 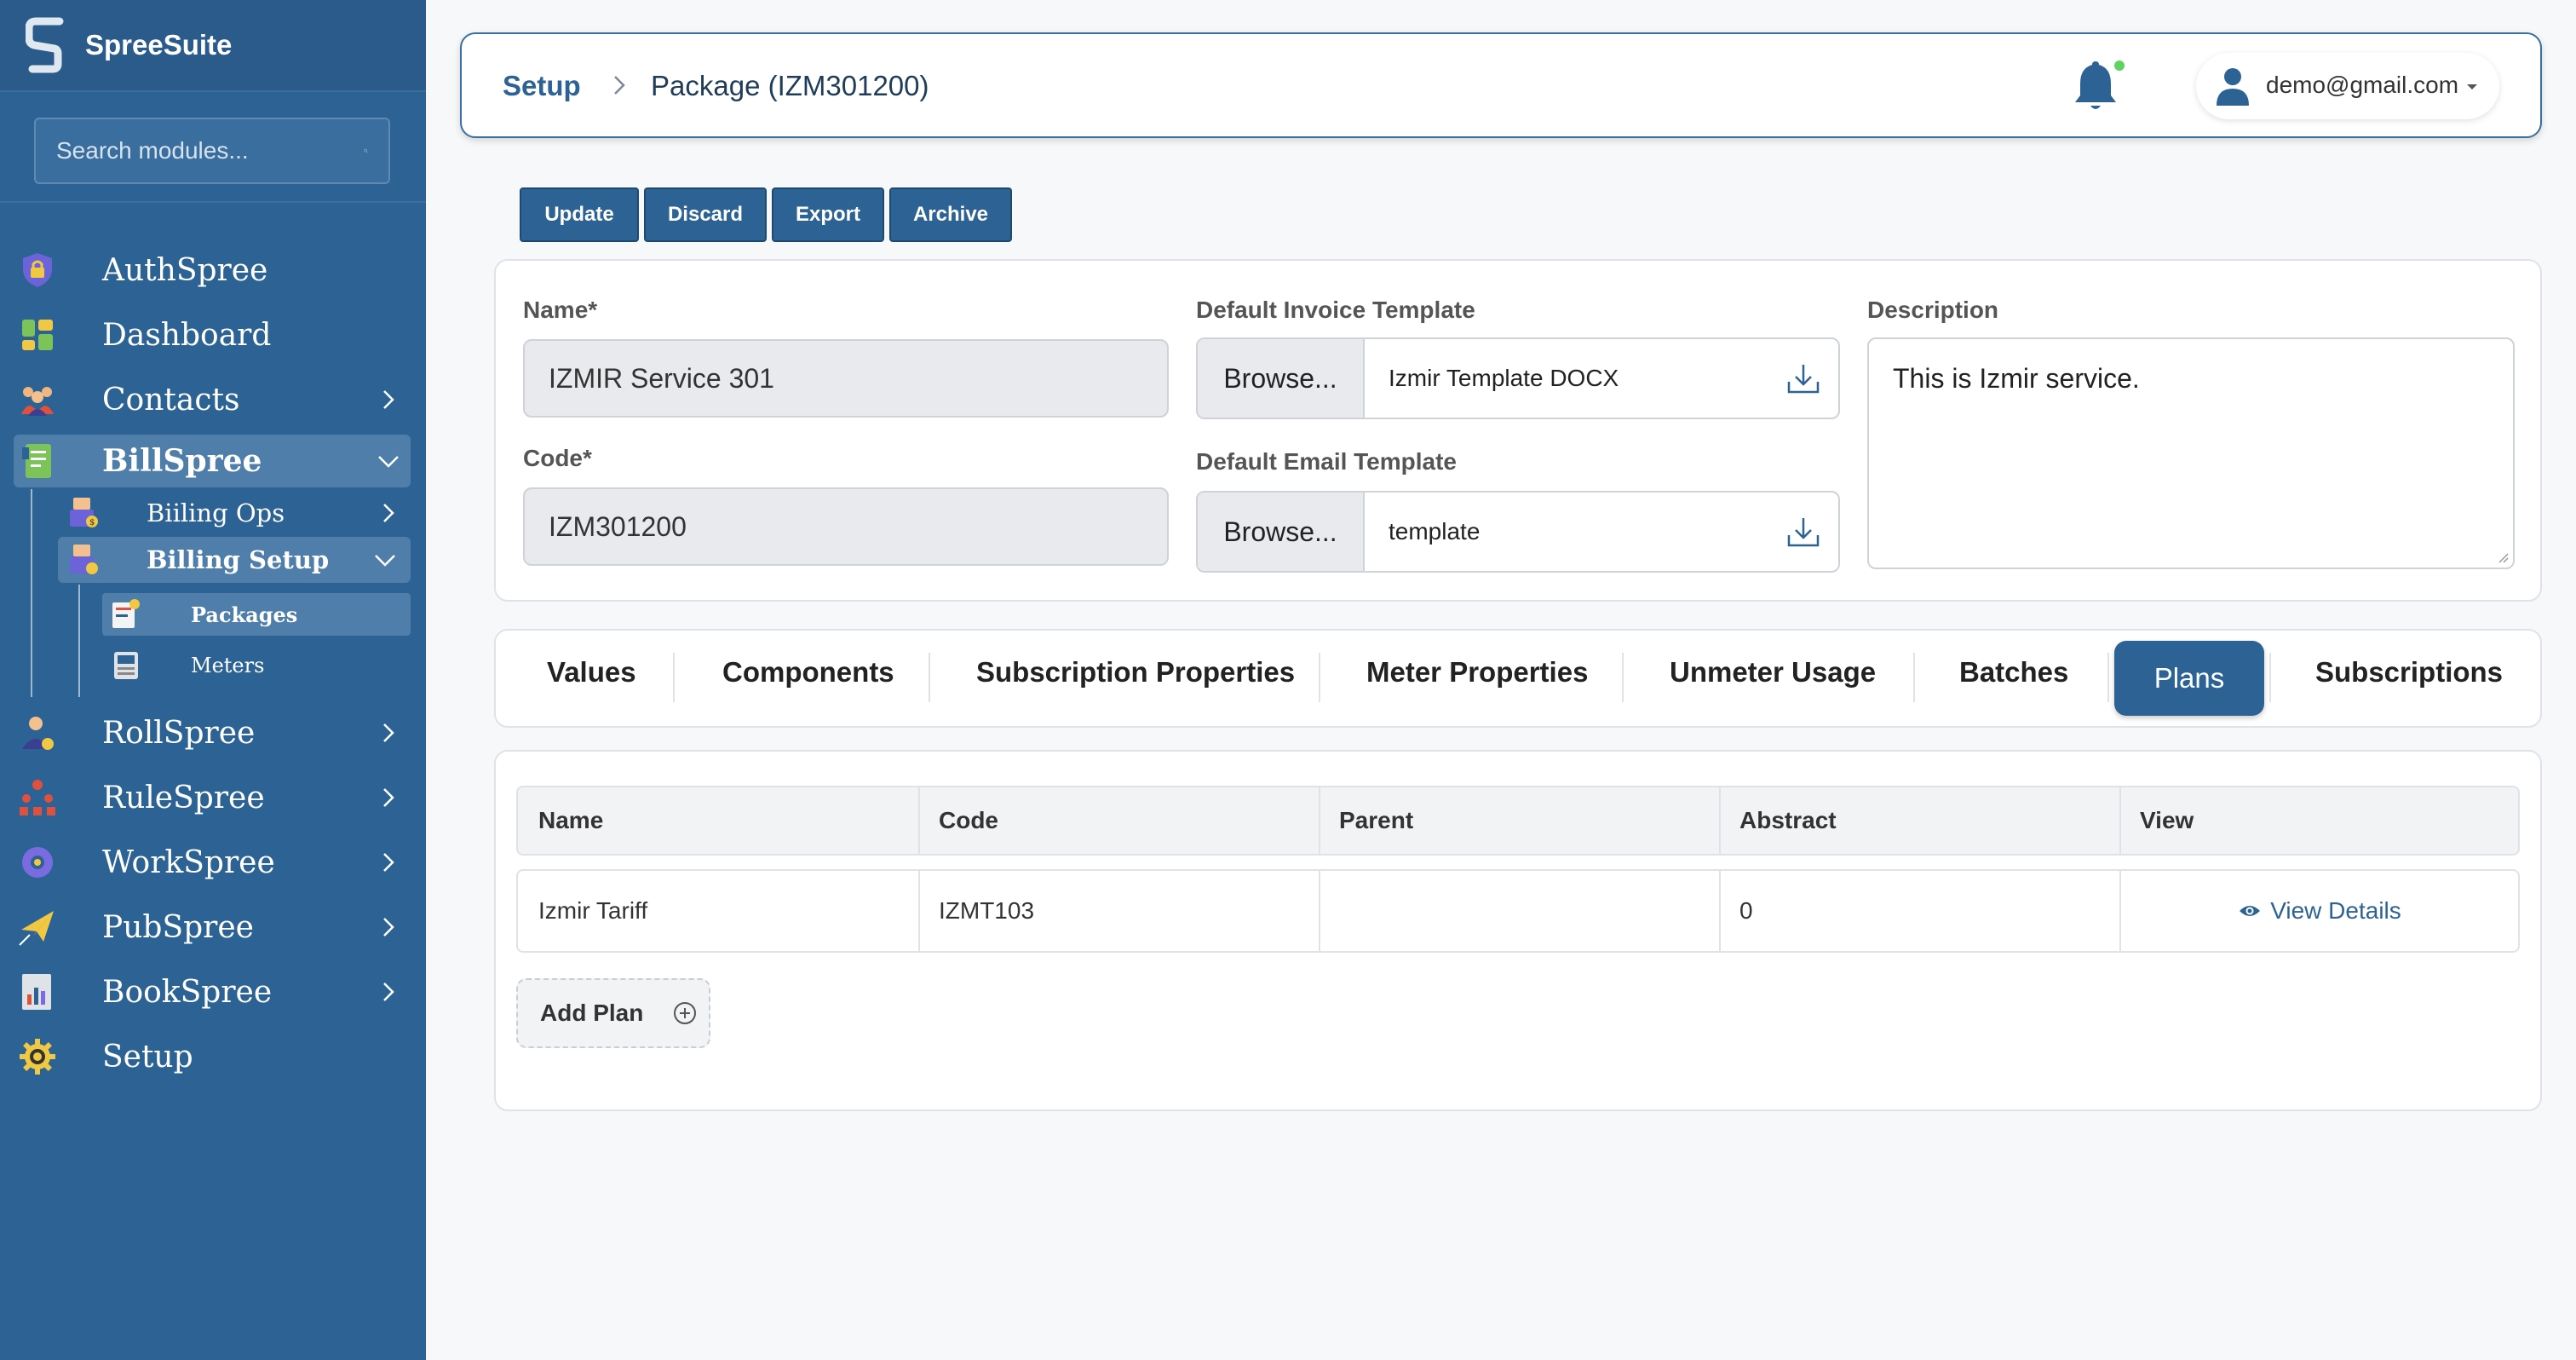 I want to click on people-icon, so click(x=38, y=399).